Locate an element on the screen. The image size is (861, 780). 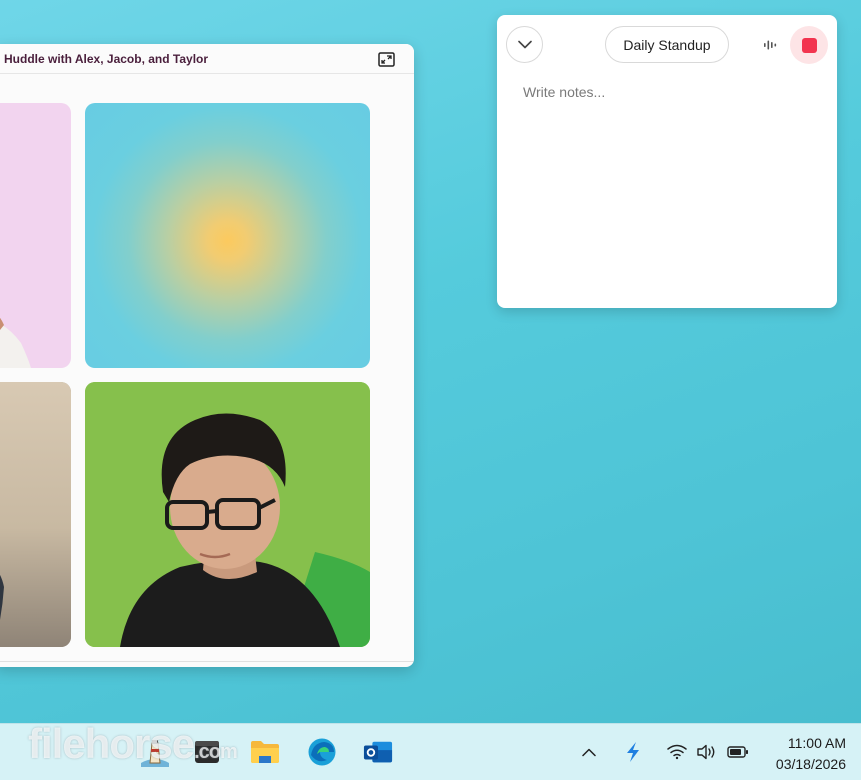
waveform-icon is located at coordinates (770, 45).